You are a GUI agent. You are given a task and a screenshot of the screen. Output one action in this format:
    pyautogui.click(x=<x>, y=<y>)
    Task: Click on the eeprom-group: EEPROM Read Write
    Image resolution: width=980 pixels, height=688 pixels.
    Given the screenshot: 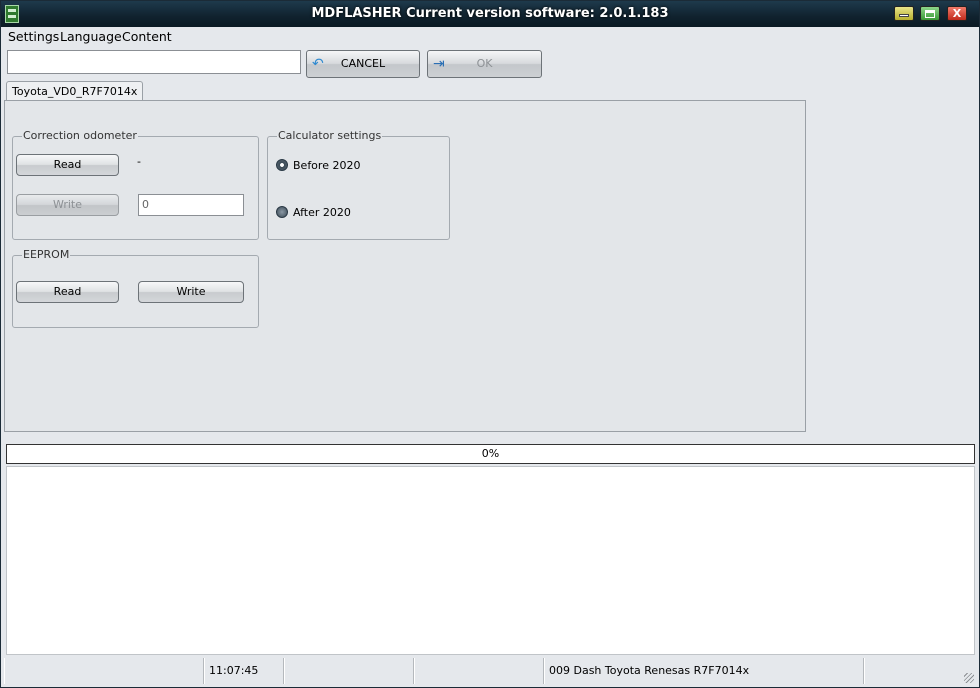 What is the action you would take?
    pyautogui.click(x=135, y=288)
    